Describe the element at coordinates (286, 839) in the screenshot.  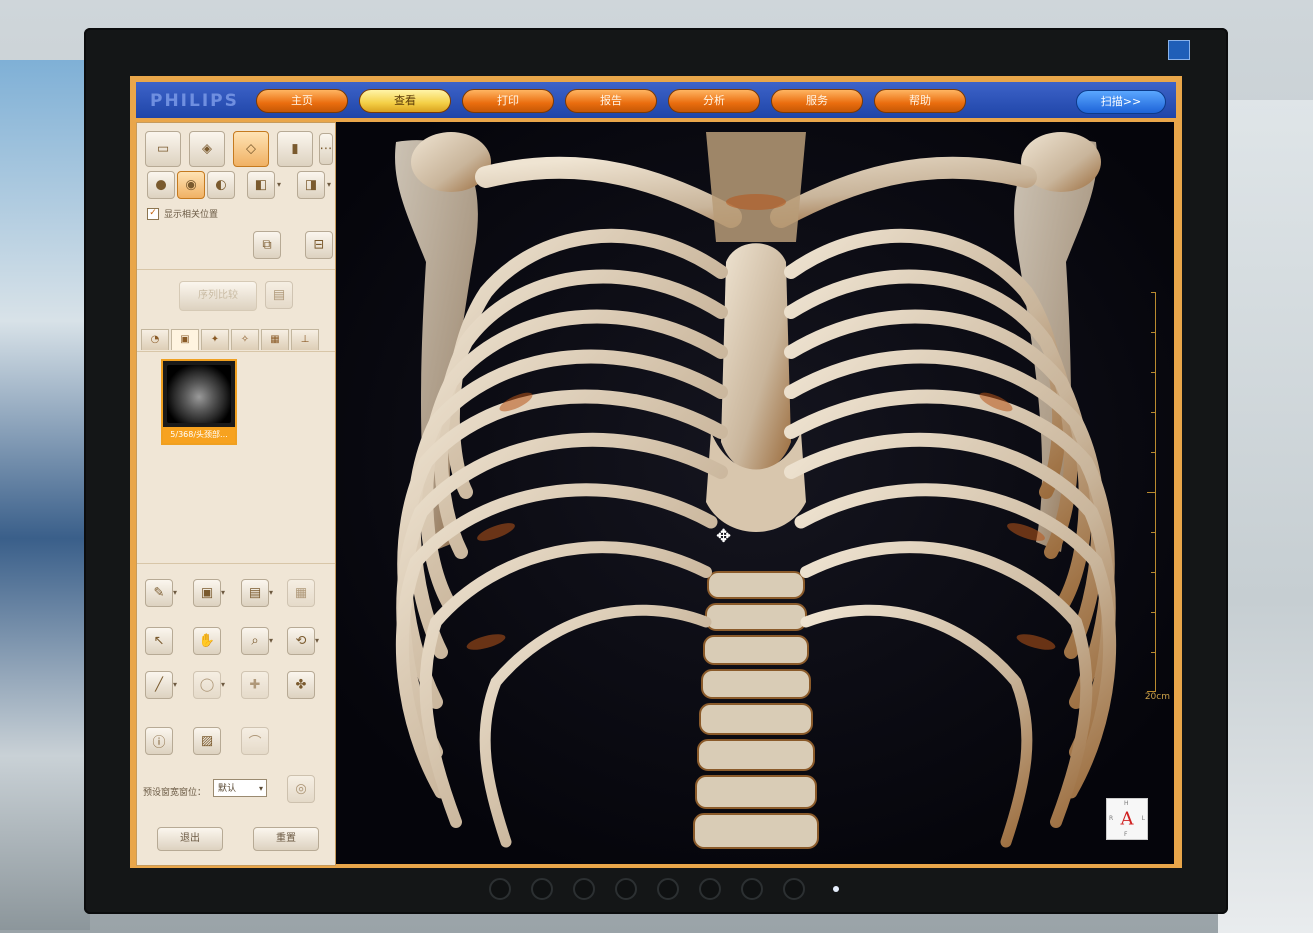
I see `reset-button: 重置` at that location.